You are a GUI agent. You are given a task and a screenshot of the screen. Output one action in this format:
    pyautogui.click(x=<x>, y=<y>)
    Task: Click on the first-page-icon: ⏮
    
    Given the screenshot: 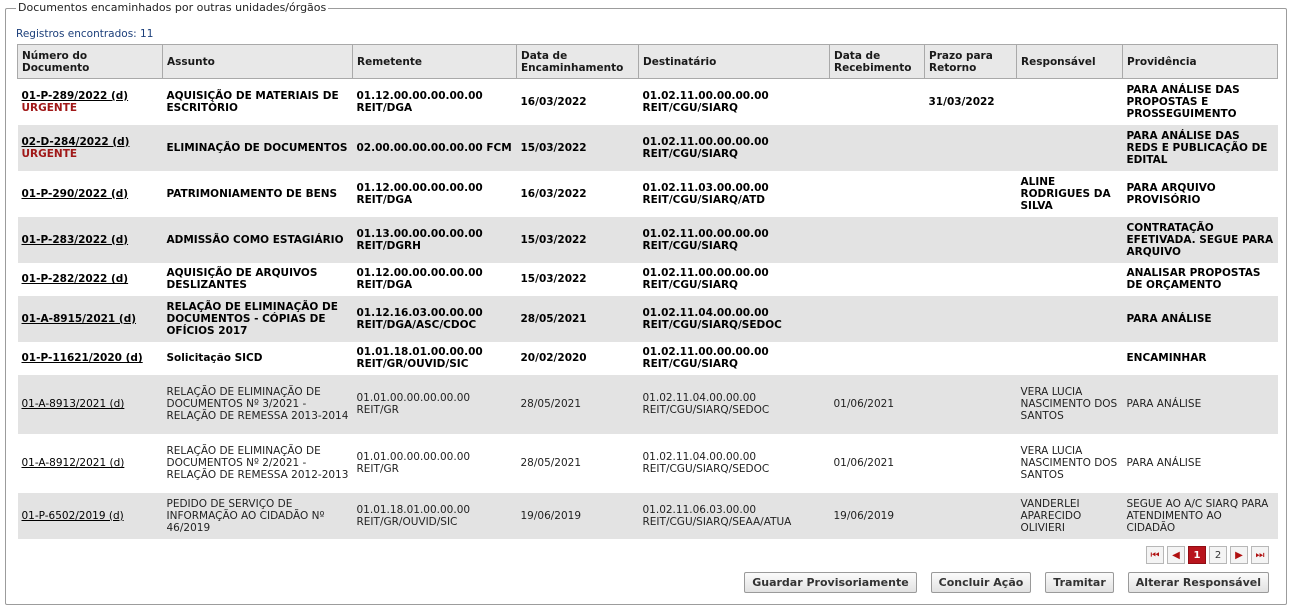 What is the action you would take?
    pyautogui.click(x=1155, y=555)
    